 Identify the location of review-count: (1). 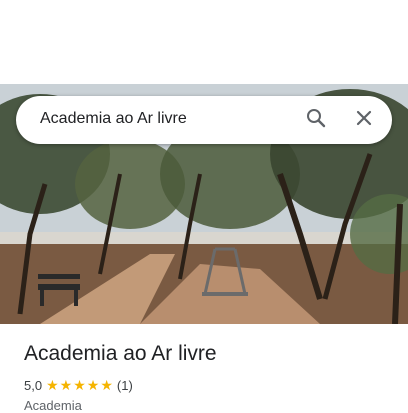
(125, 385).